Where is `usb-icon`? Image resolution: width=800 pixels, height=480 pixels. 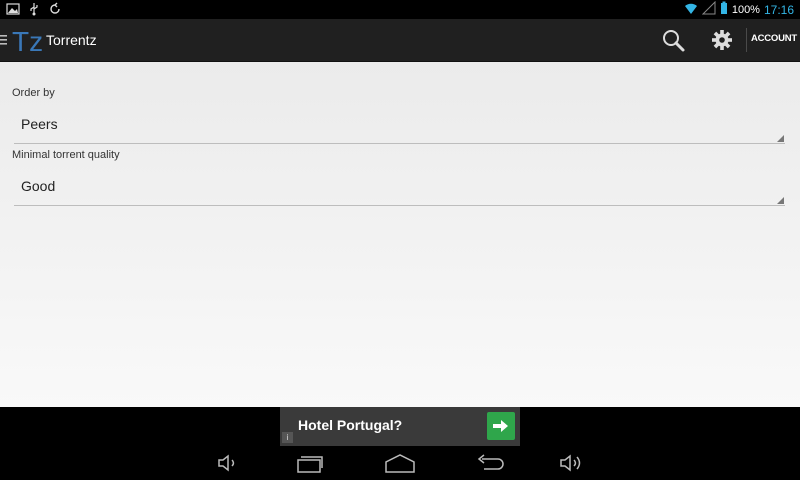 usb-icon is located at coordinates (34, 10).